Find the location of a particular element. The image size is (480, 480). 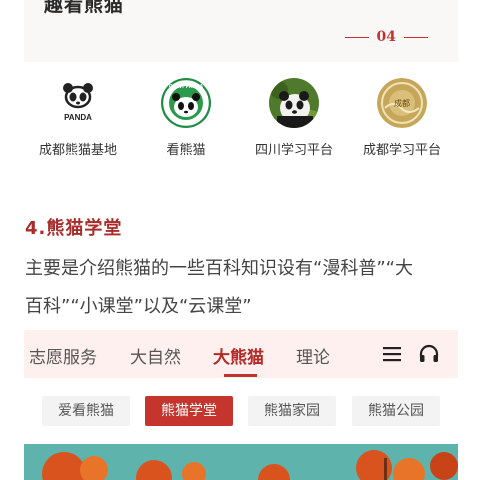

app-label: 成都熊猫基地 is located at coordinates (77, 150).